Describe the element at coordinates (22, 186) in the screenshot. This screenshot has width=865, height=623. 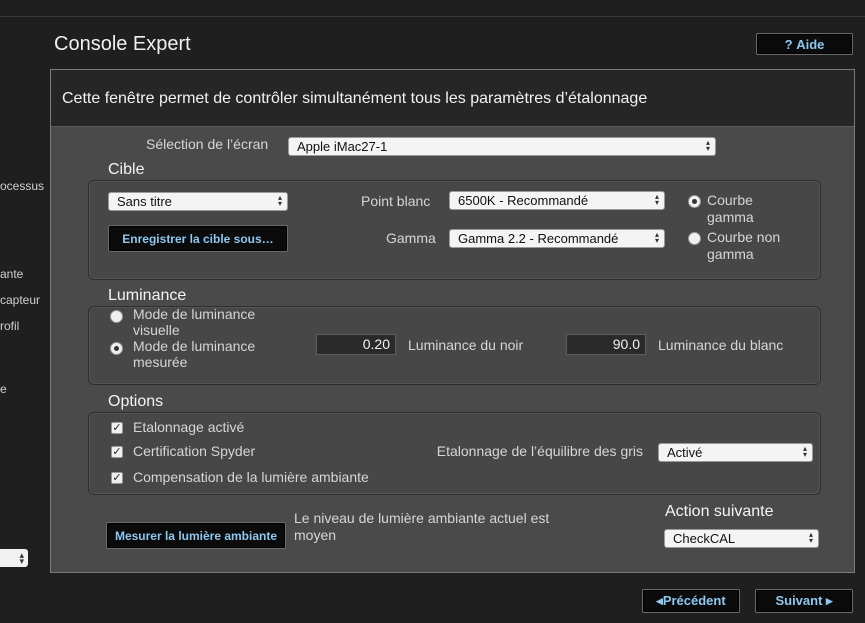
I see `sidebar-item-processus: ocessus` at that location.